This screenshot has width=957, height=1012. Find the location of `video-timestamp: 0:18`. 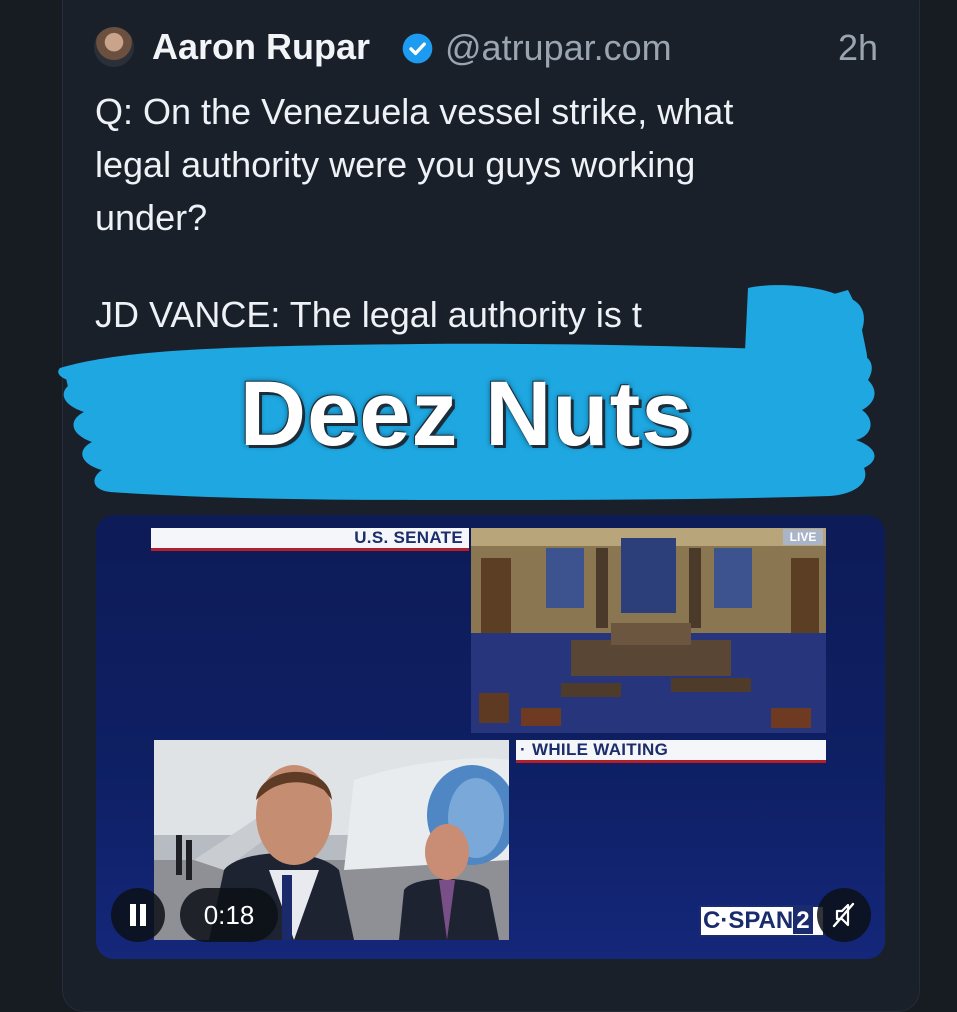

video-timestamp: 0:18 is located at coordinates (229, 915).